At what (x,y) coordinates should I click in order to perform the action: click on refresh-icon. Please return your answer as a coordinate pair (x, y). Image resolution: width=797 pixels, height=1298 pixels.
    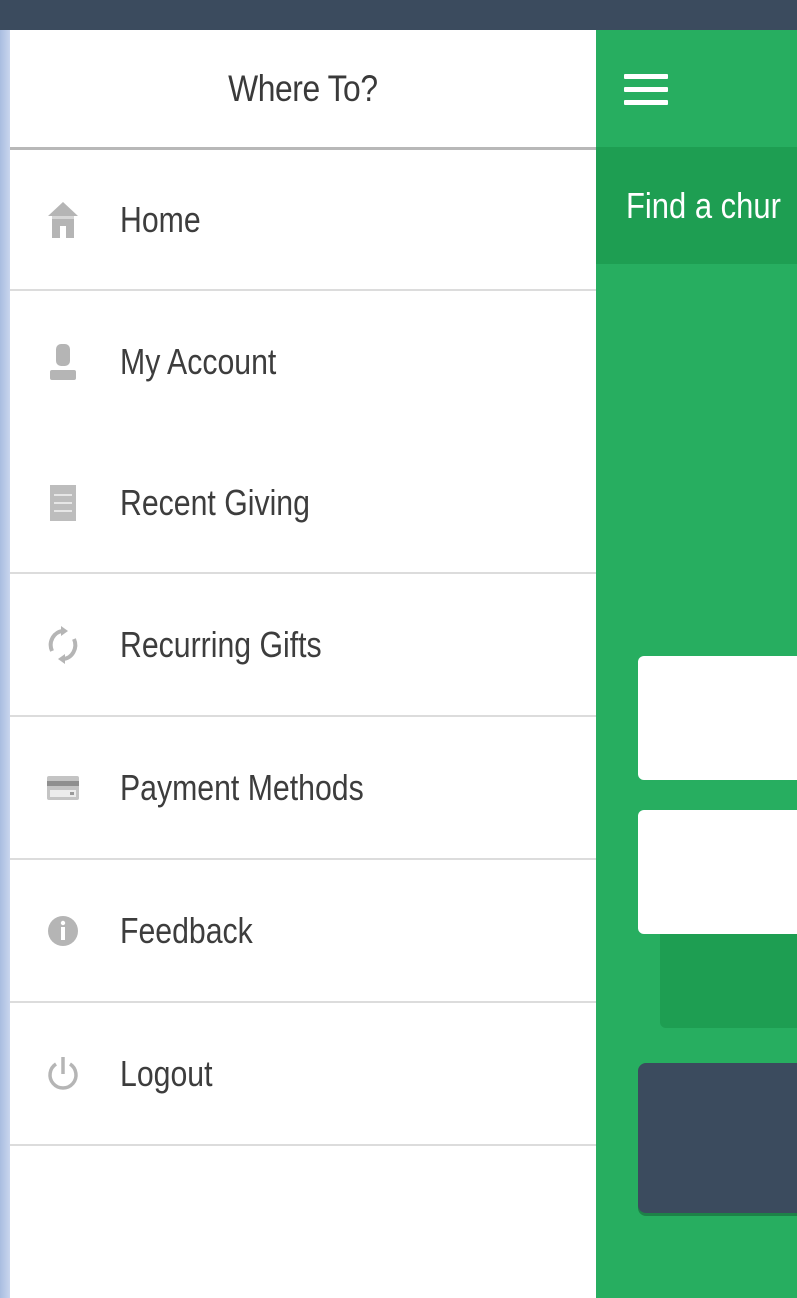
    Looking at the image, I should click on (63, 645).